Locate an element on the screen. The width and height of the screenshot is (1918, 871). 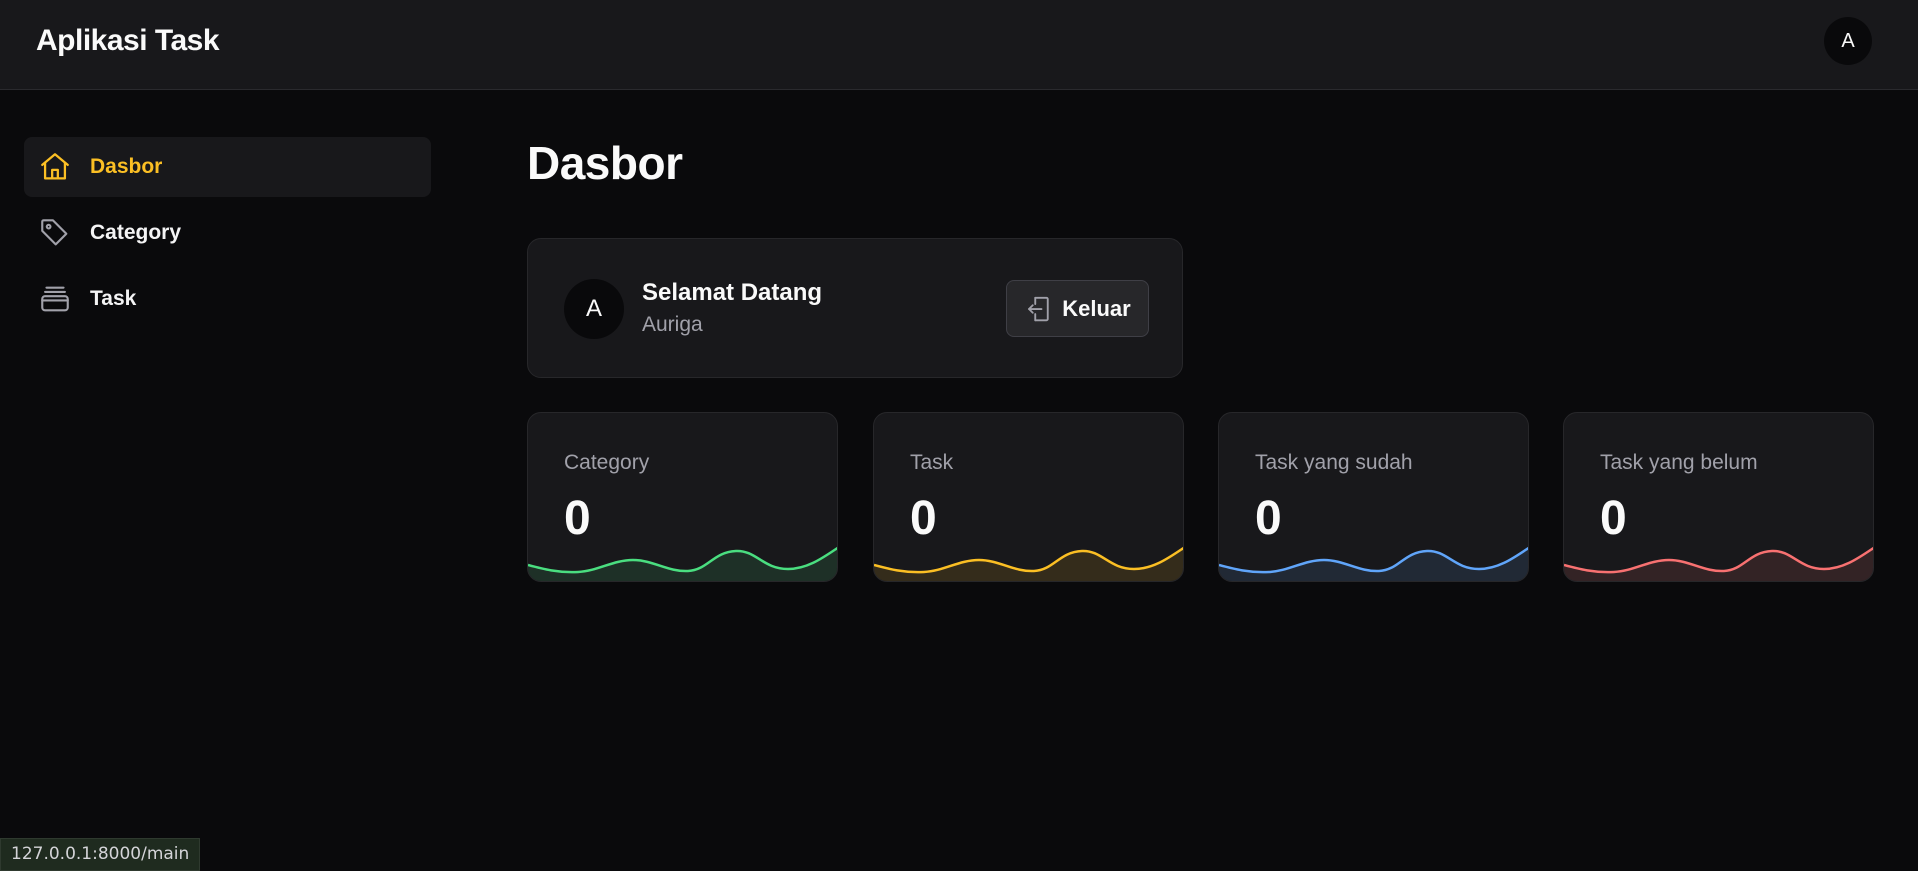
sidebar-item-task: Task is located at coordinates (227, 299).